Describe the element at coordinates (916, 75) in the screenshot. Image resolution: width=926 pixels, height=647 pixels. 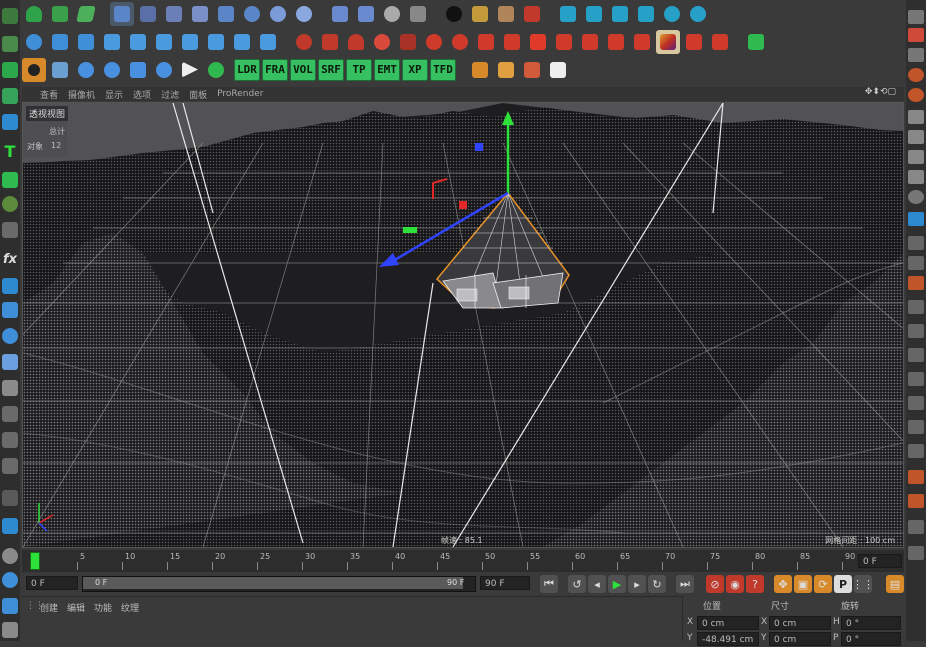
I see `magnet-icon` at that location.